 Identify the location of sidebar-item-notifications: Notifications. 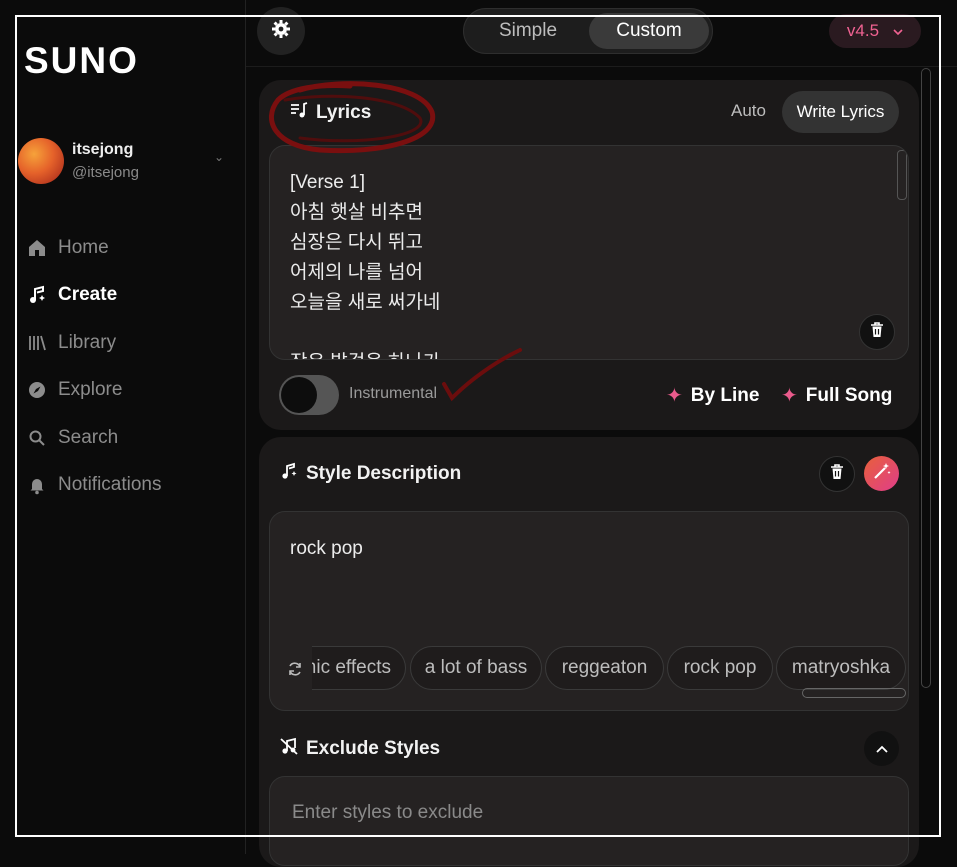
(94, 486).